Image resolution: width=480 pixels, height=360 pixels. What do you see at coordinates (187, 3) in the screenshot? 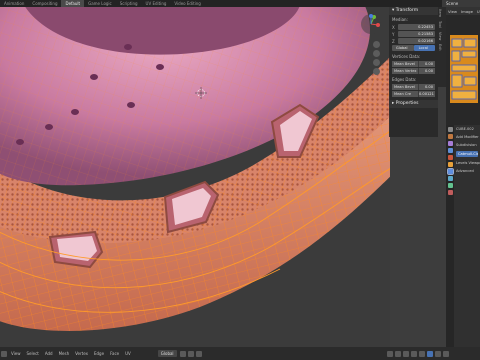
I see `tab-video-editing: Video Editing` at bounding box center [187, 3].